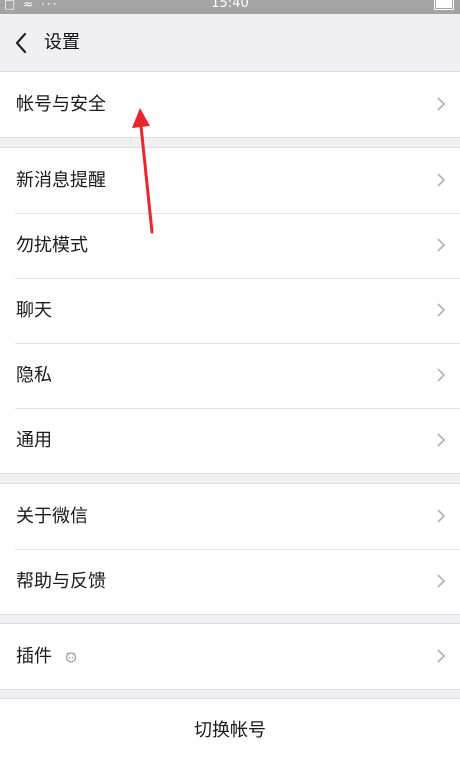  What do you see at coordinates (230, 375) in the screenshot?
I see `settings-row-privacy: 隐私` at bounding box center [230, 375].